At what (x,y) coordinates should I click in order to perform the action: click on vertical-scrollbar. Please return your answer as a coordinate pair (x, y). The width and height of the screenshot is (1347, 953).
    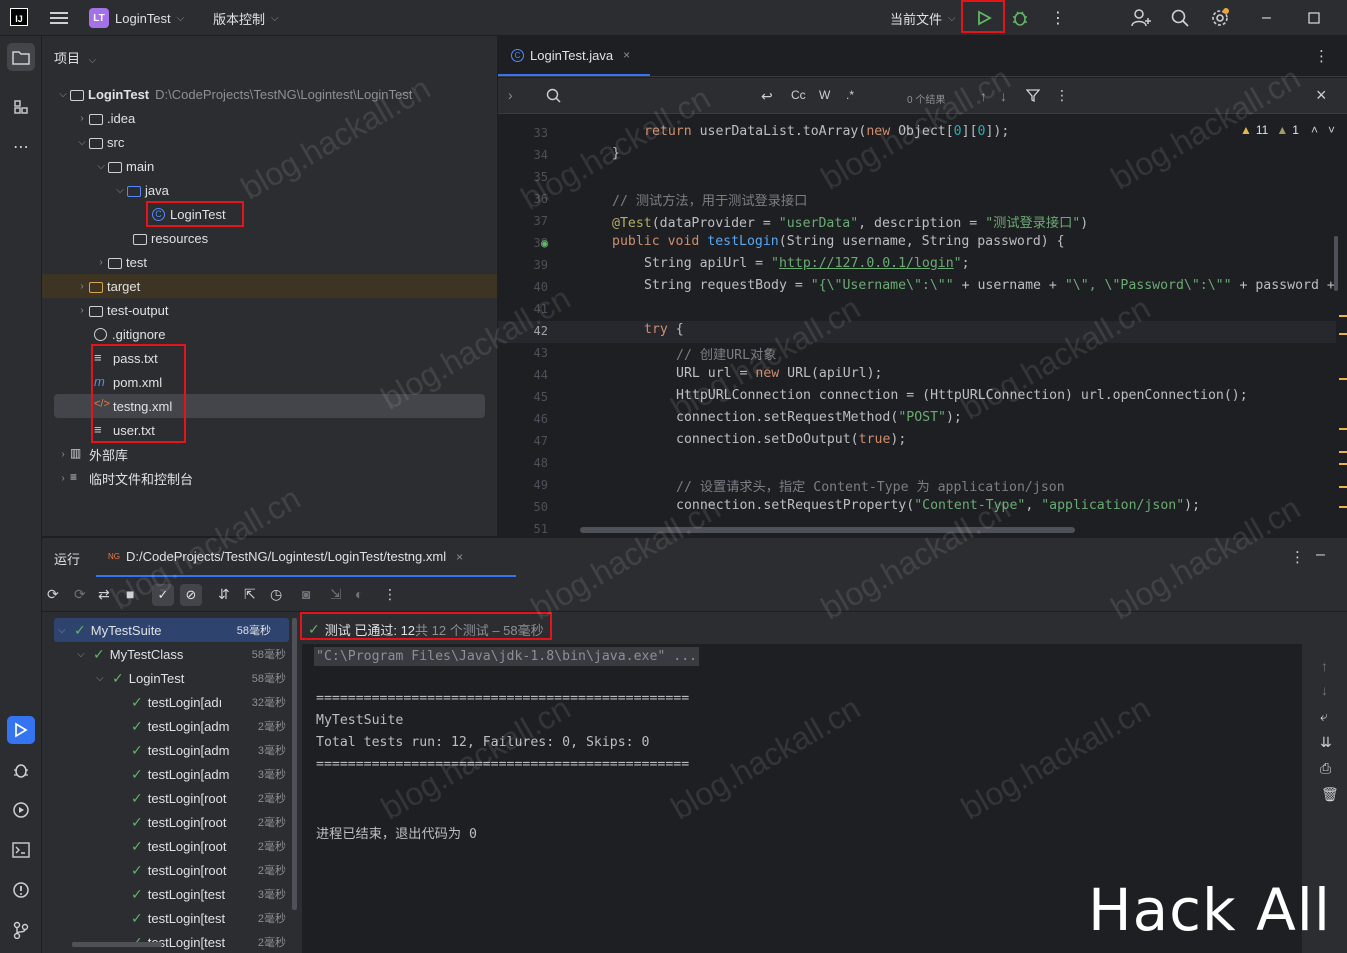
    Looking at the image, I should click on (1336, 263).